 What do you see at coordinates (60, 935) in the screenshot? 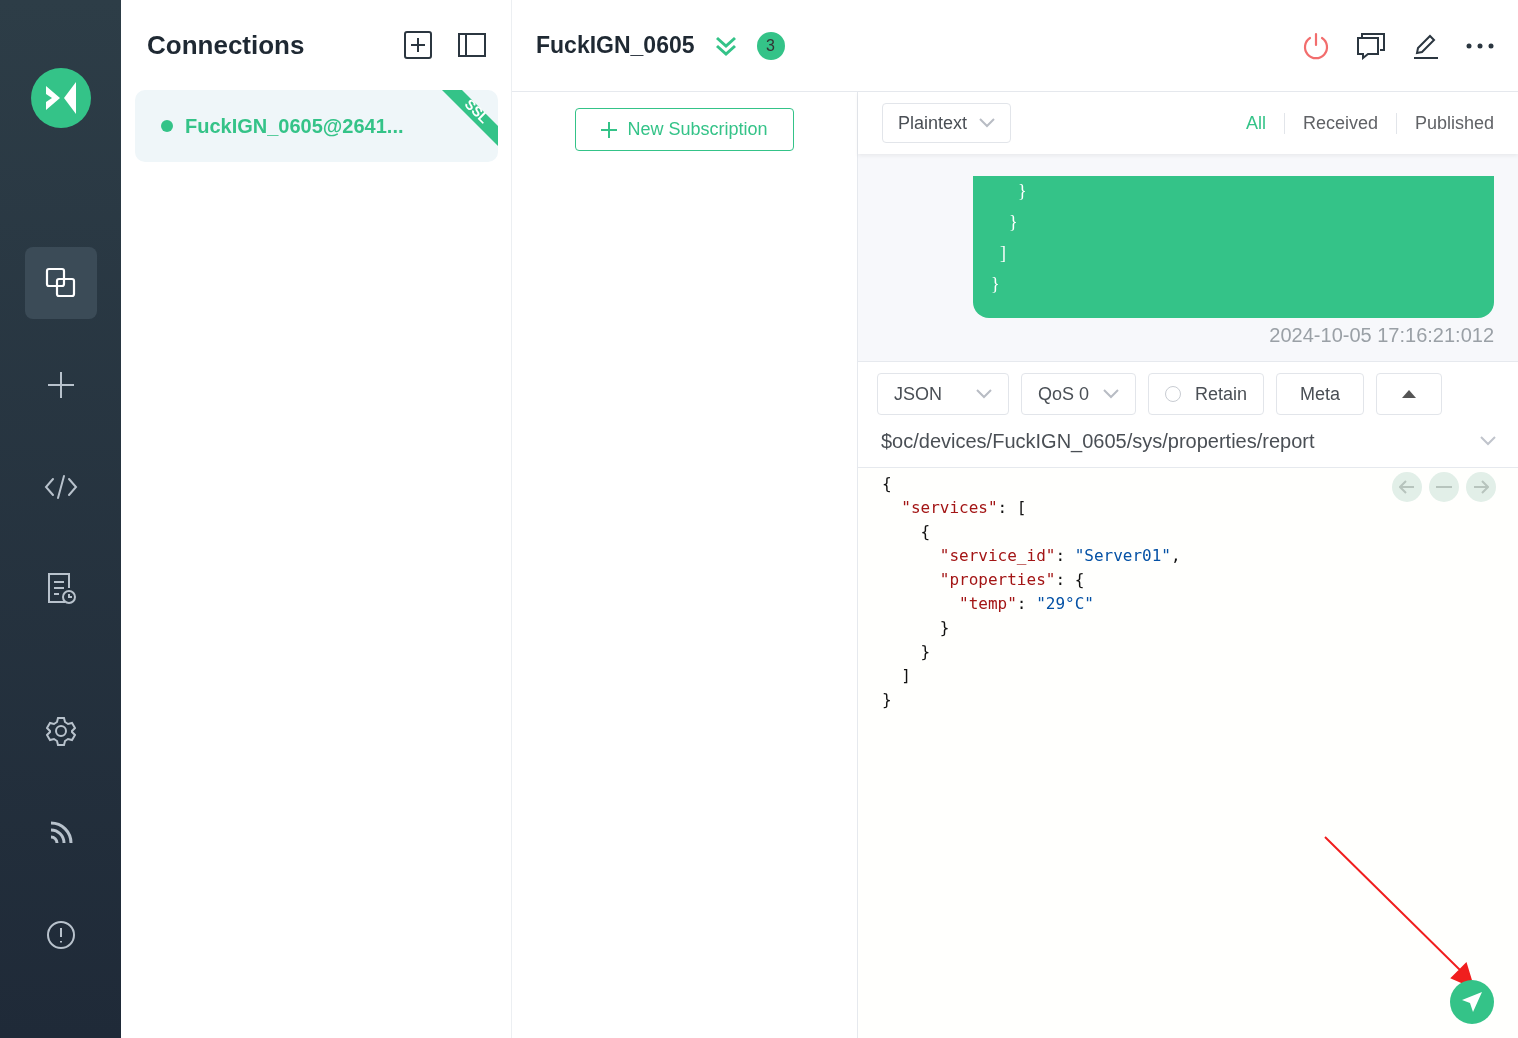
I see `info-icon` at bounding box center [60, 935].